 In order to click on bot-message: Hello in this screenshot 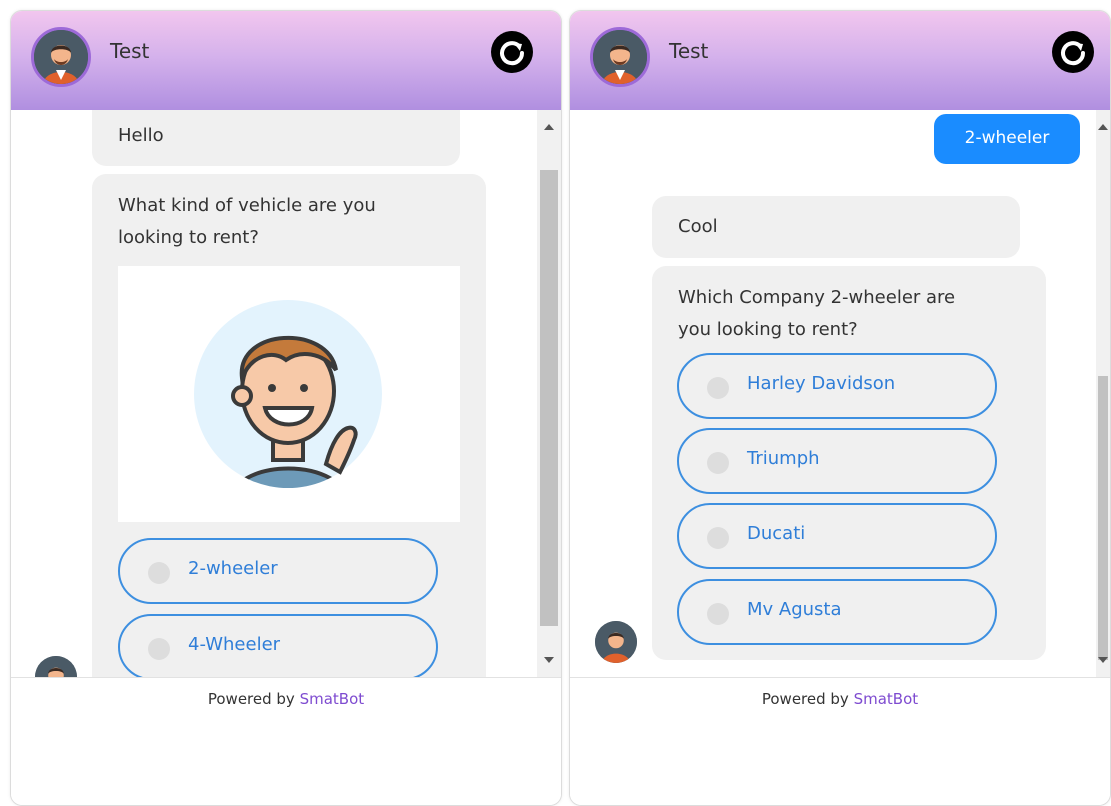, I will do `click(276, 138)`.